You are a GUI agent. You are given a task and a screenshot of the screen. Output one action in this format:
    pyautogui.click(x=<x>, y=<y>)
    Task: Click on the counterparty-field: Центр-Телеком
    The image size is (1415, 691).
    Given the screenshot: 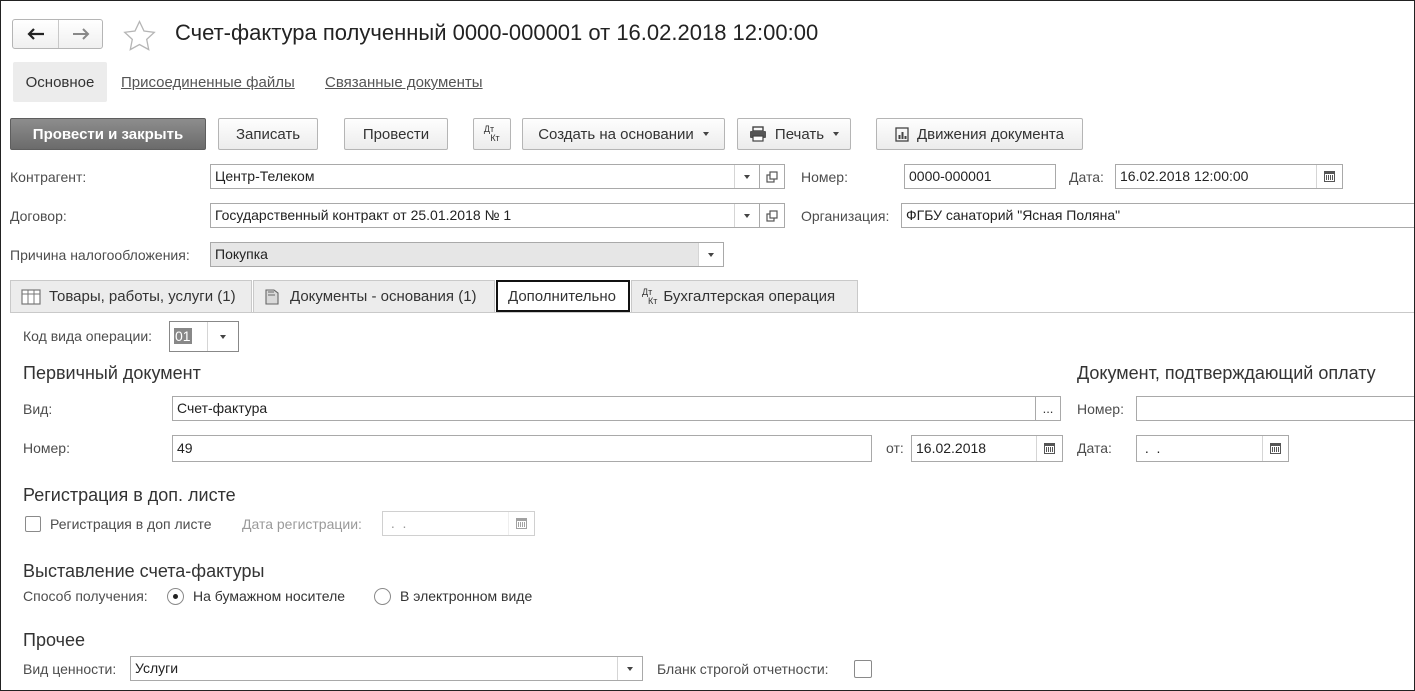 What is the action you would take?
    pyautogui.click(x=485, y=176)
    